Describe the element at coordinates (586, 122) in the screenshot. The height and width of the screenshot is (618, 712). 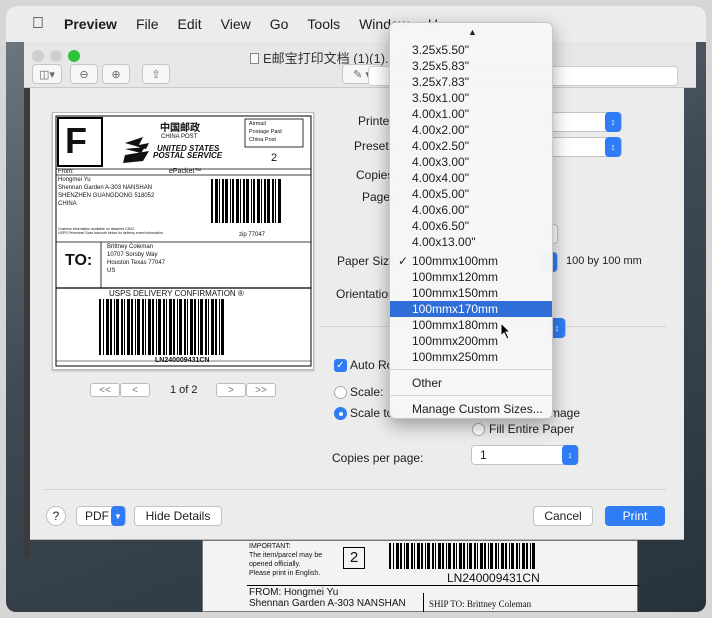
I see `printer-popup: ↕` at that location.